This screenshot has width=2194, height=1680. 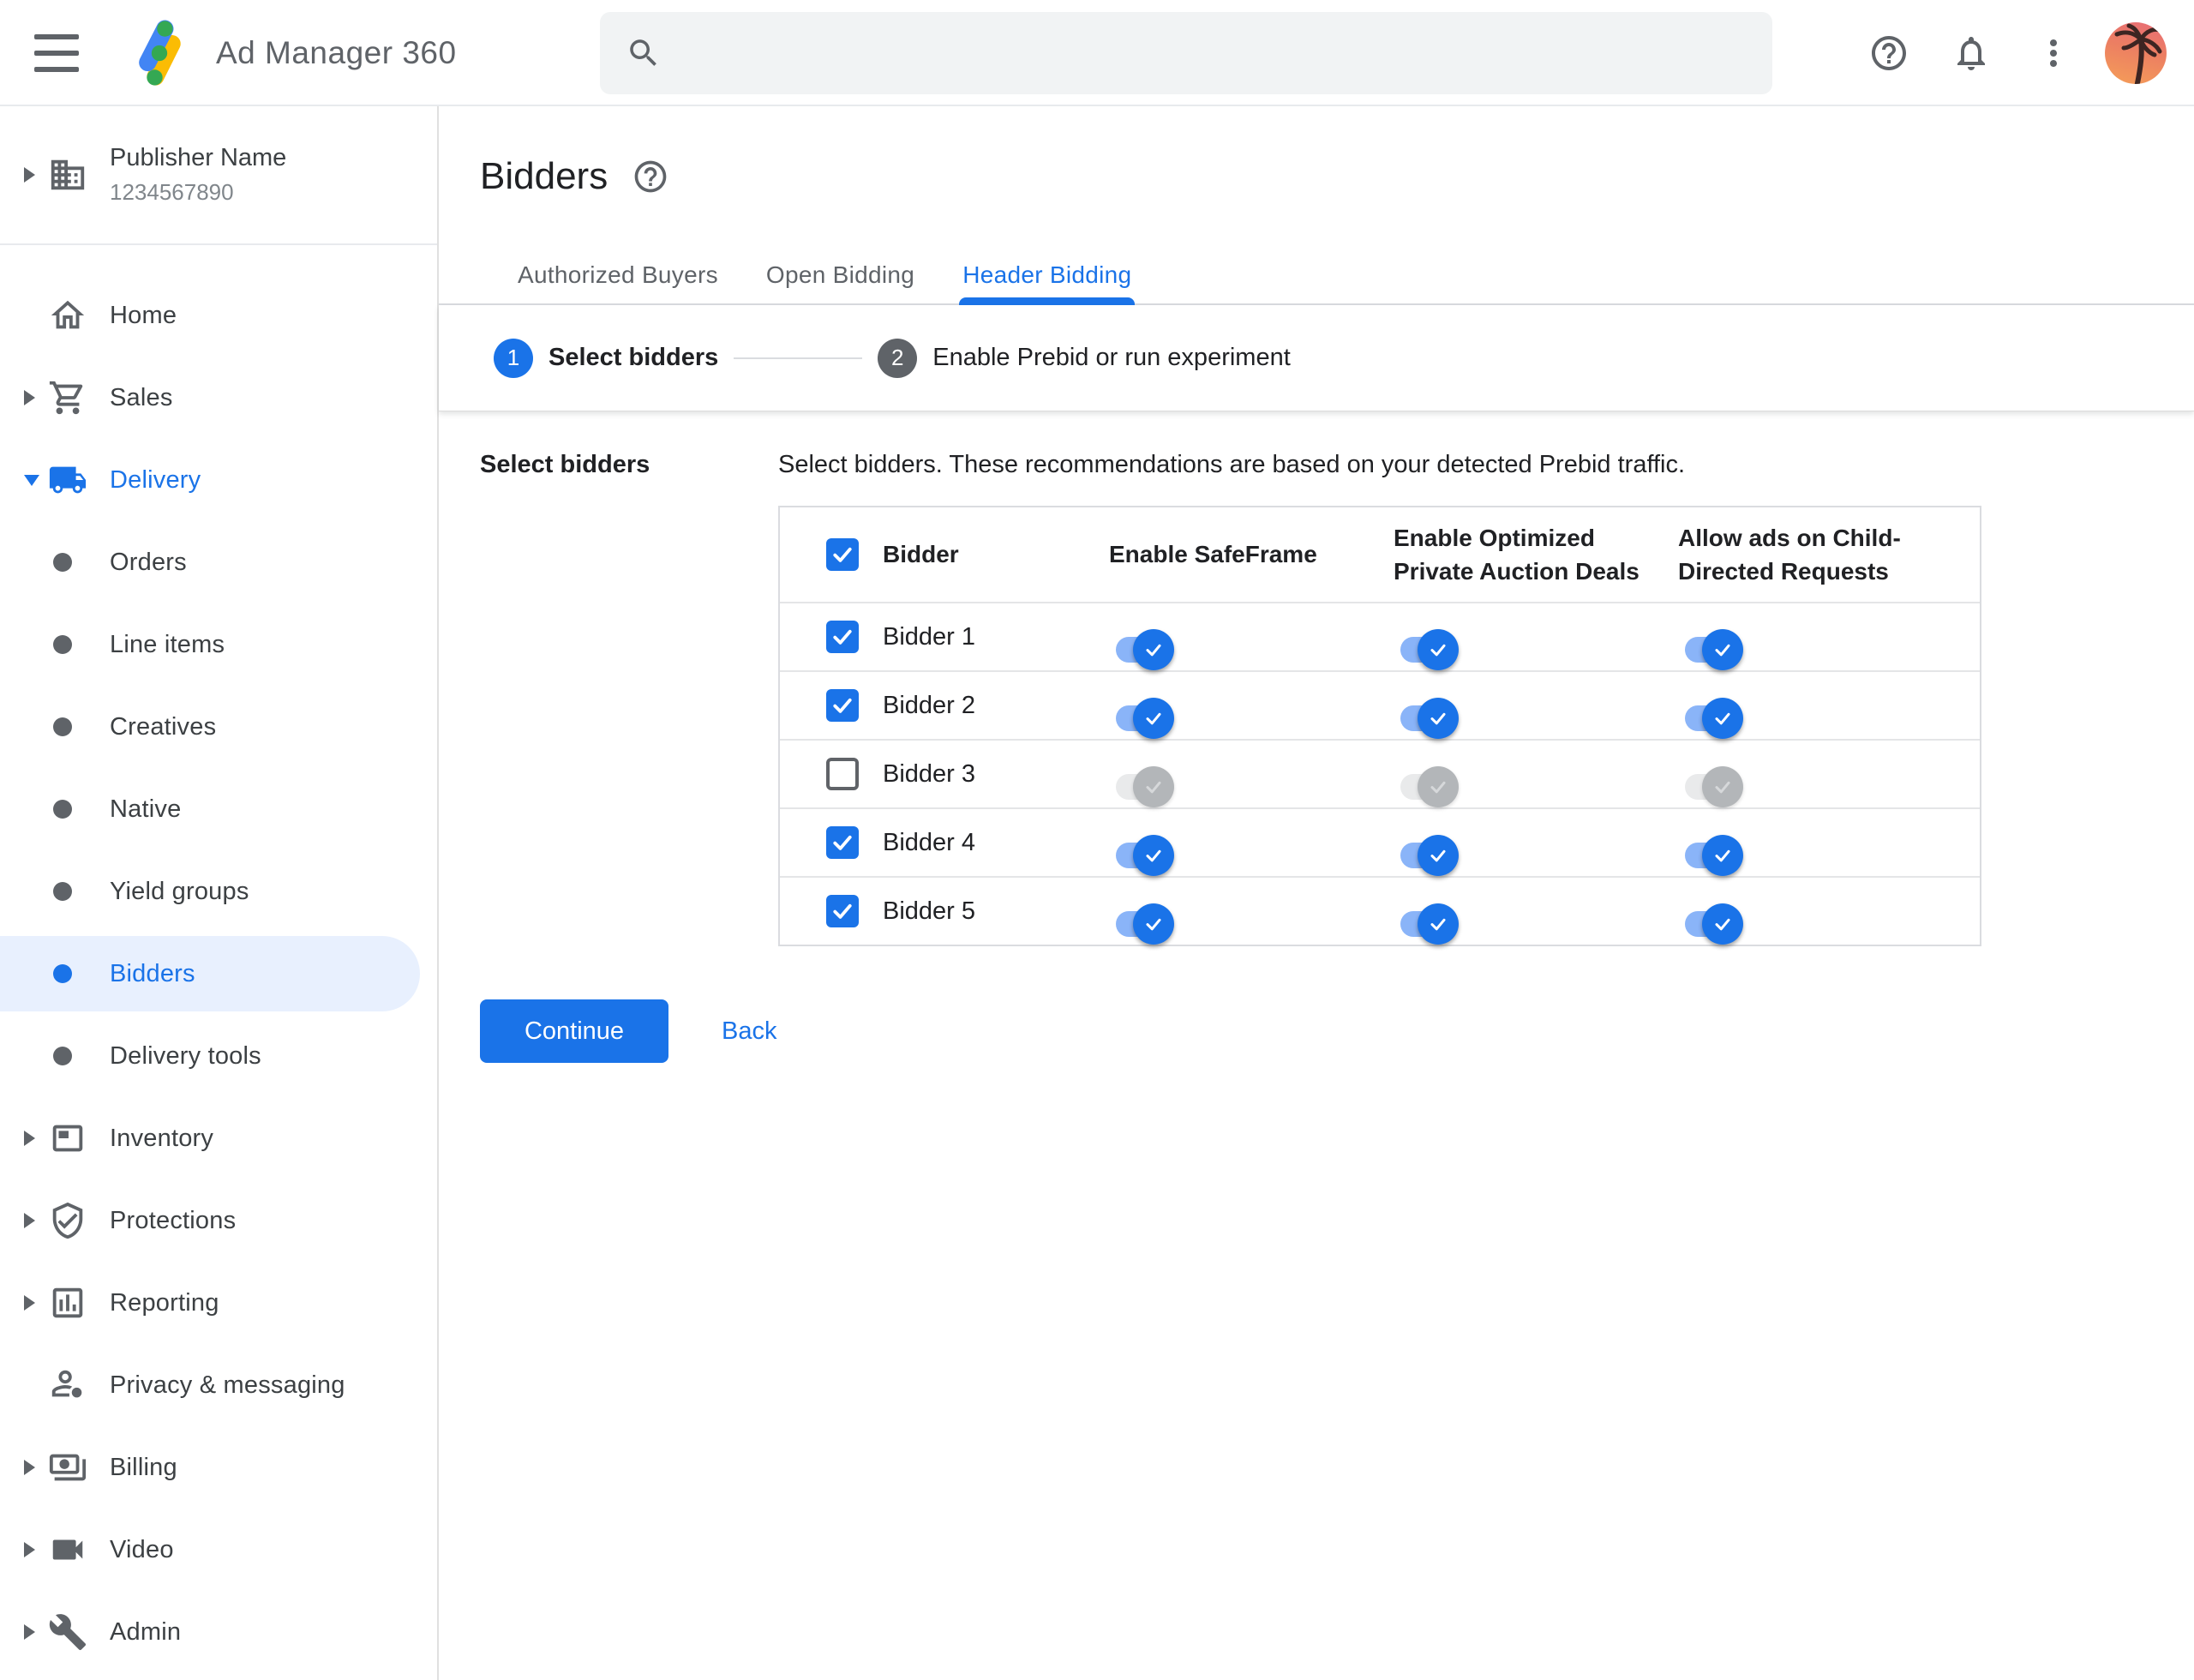 I want to click on tab-open-bidding: Open Bidding, so click(x=840, y=275).